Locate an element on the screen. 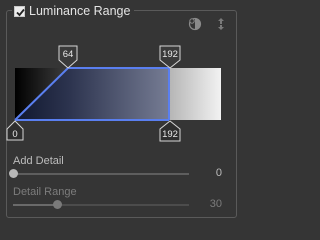 Image resolution: width=320 pixels, height=240 pixels. marker-top-left-label: 64 is located at coordinates (68, 54).